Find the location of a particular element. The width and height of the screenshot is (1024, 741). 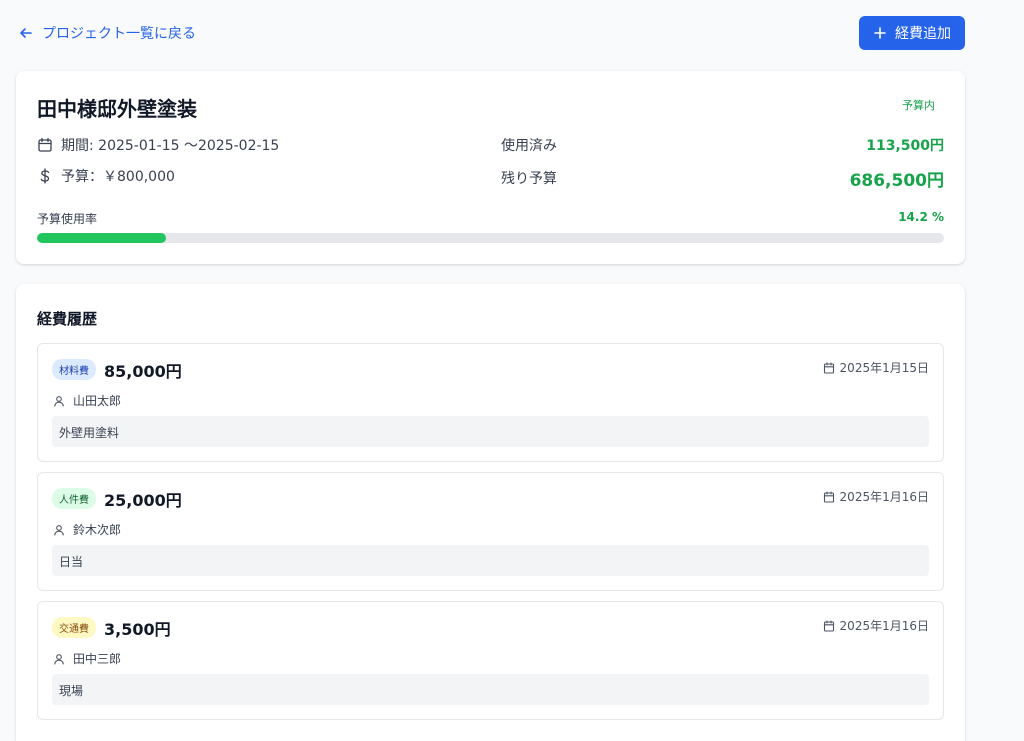

category-badge: 人件費 is located at coordinates (74, 498).